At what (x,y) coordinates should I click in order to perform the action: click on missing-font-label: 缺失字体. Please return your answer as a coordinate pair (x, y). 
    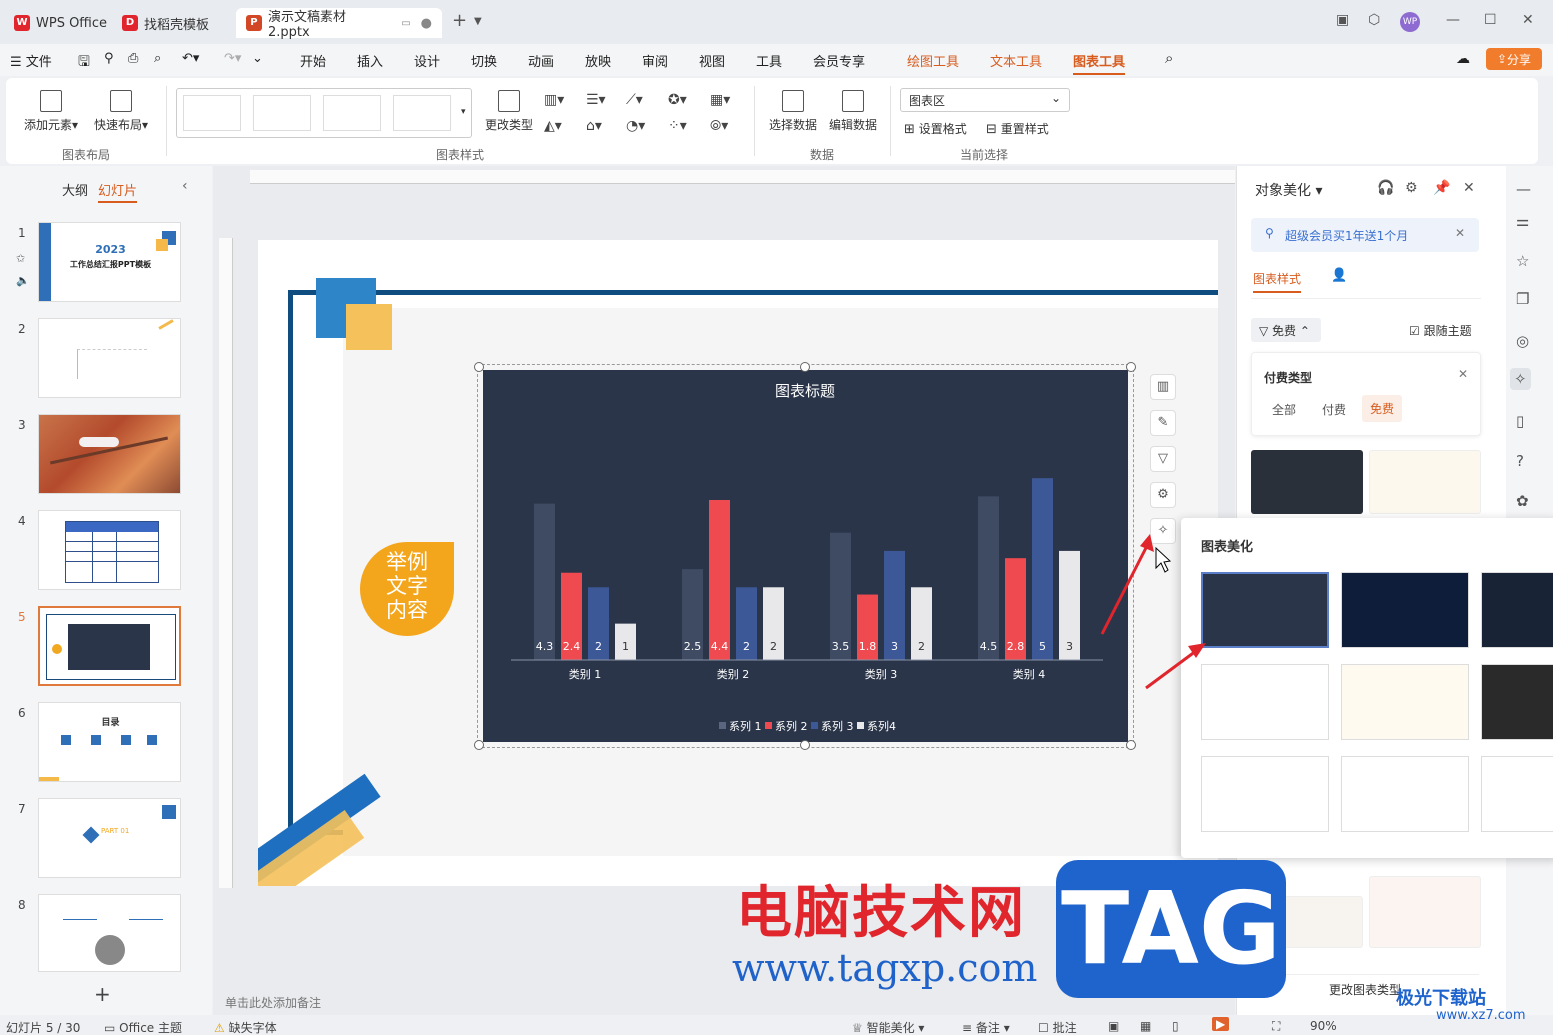
    Looking at the image, I should click on (252, 1028).